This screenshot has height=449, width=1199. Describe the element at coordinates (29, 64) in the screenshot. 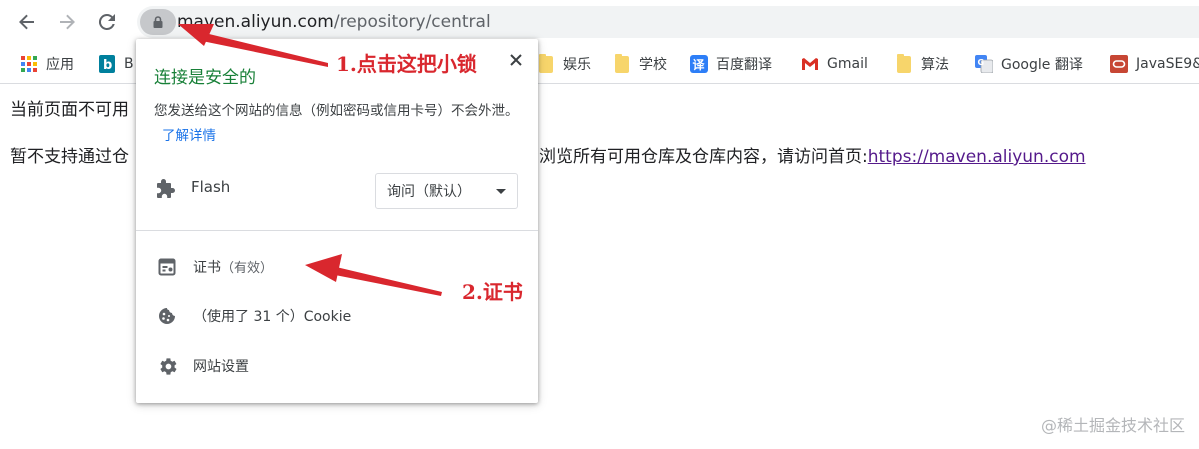

I see `apps-grid-icon` at that location.